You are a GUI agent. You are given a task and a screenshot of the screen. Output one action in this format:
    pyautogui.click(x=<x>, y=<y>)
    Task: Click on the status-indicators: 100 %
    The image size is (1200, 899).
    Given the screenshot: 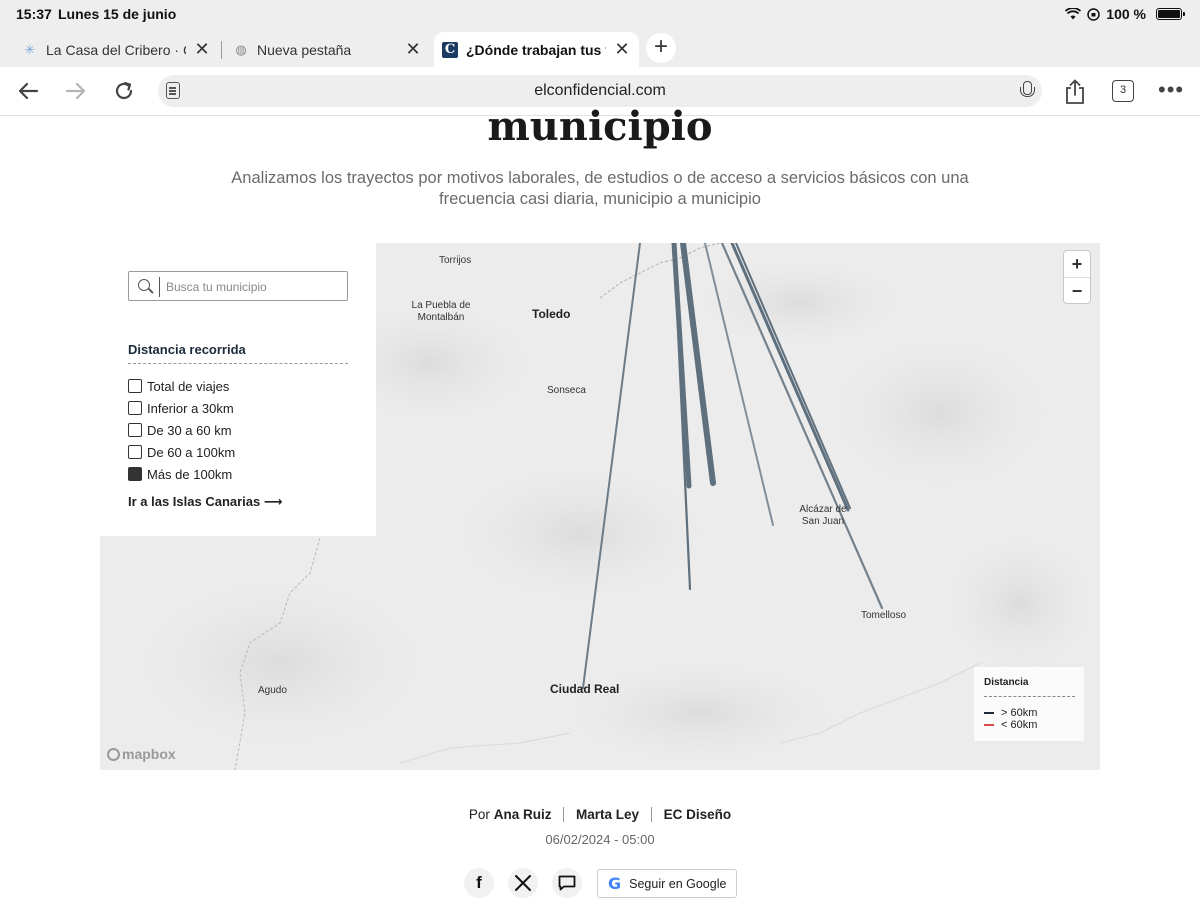 What is the action you would take?
    pyautogui.click(x=1125, y=14)
    